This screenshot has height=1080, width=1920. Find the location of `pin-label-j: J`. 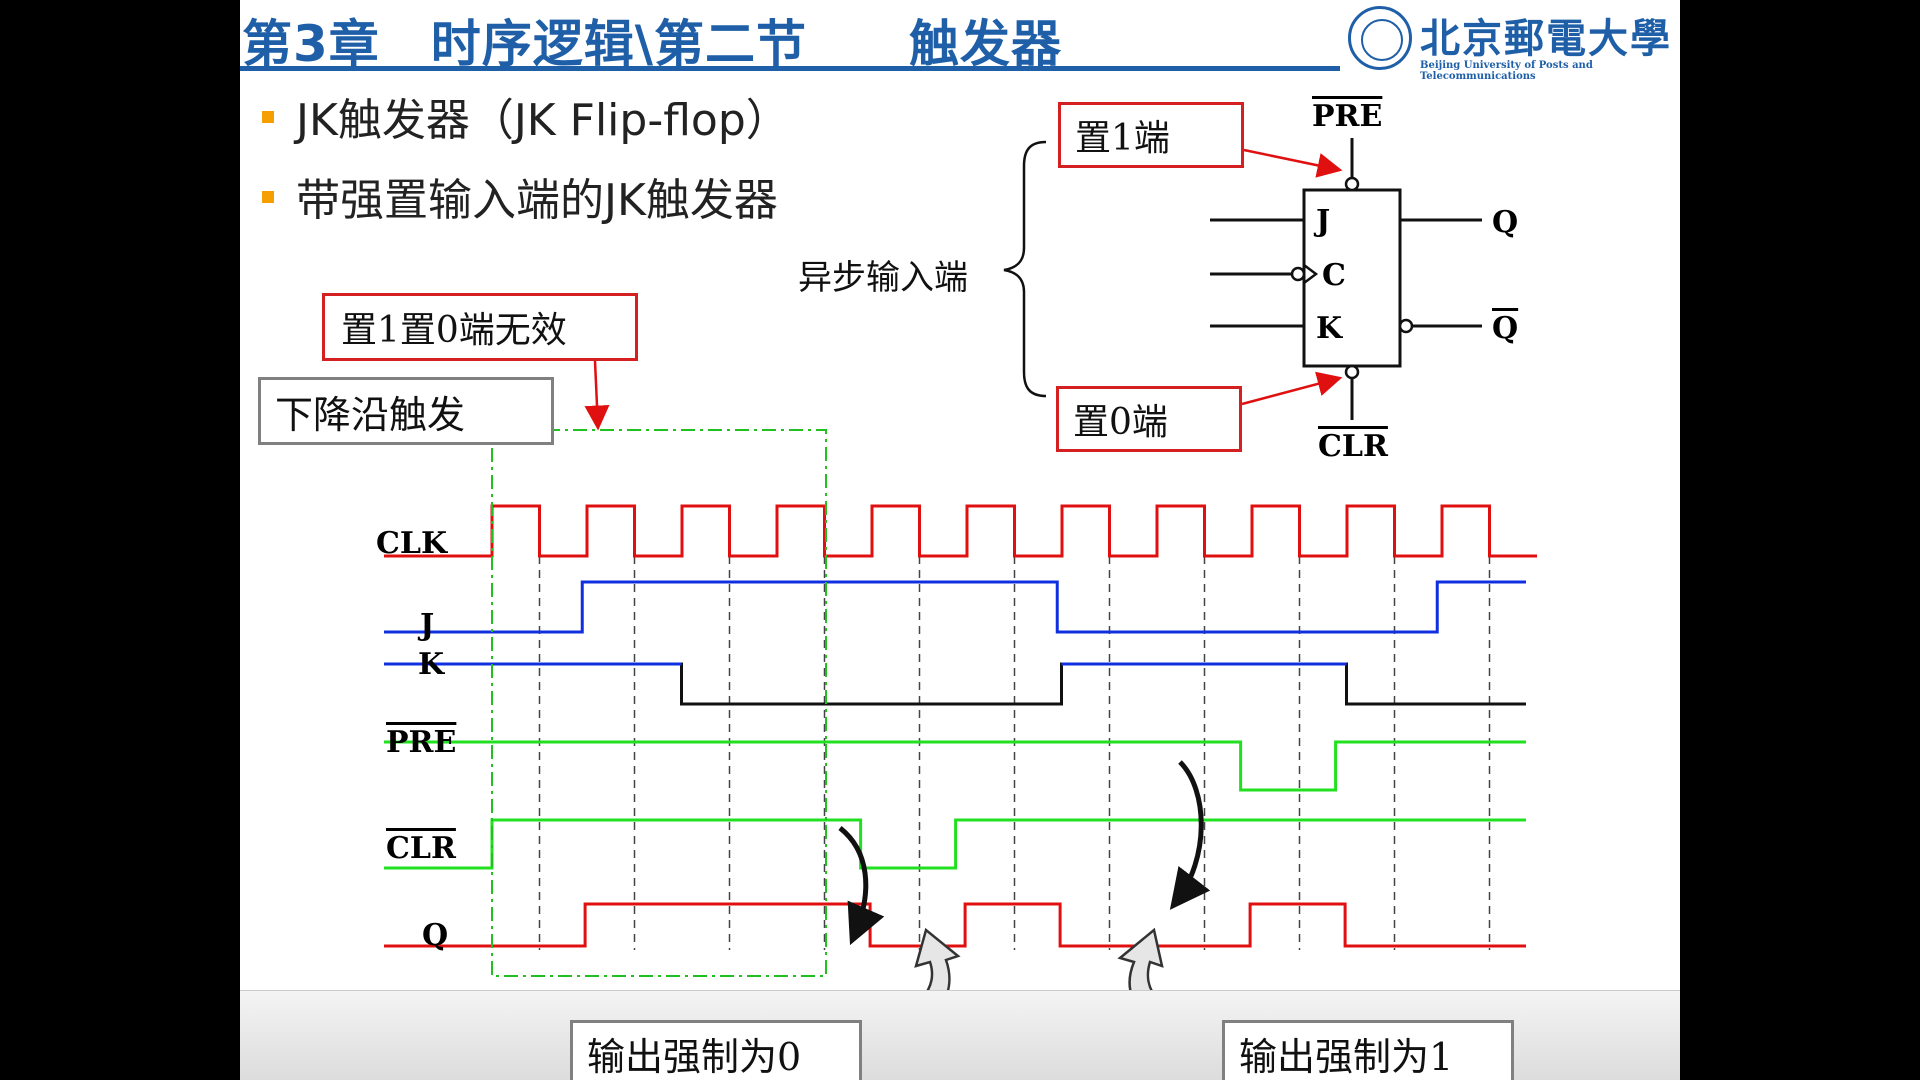

pin-label-j: J is located at coordinates (1321, 221).